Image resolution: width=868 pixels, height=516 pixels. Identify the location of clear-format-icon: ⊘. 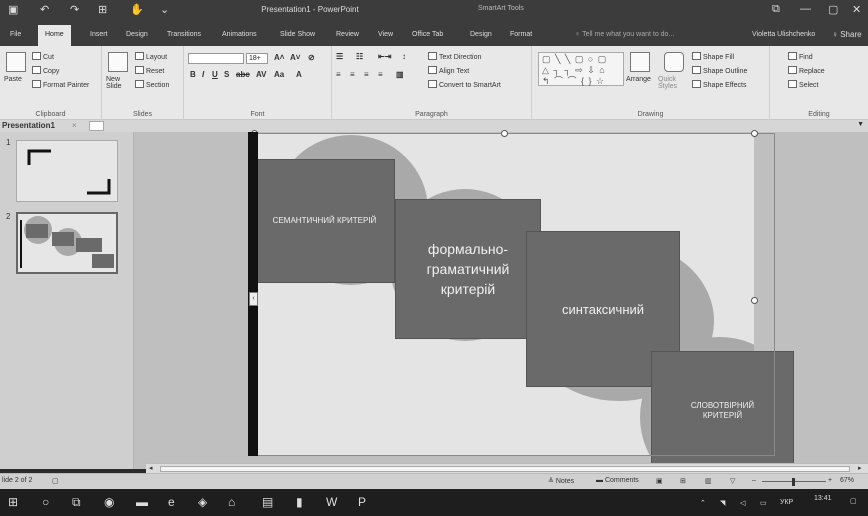
(311, 57).